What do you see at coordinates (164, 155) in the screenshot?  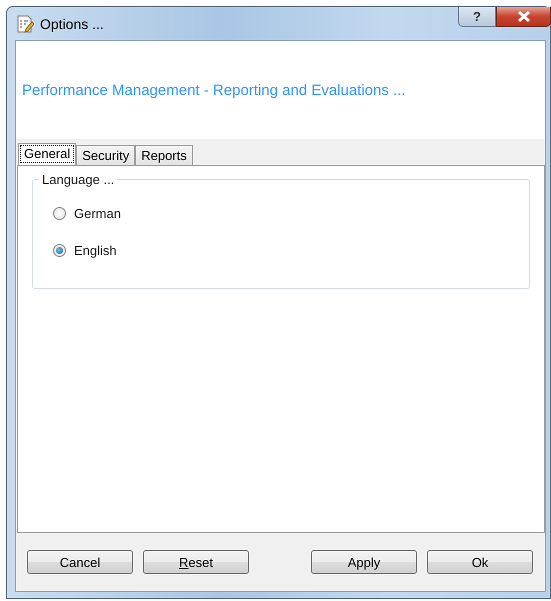 I see `tab: Reports` at bounding box center [164, 155].